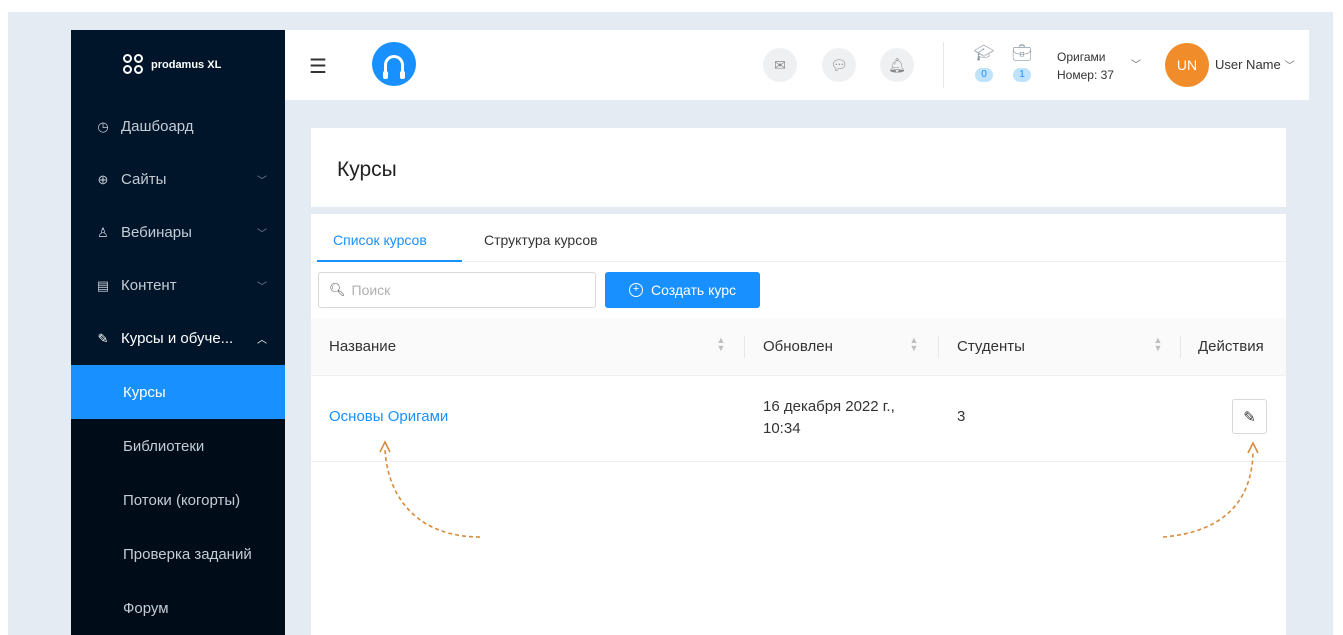 The image size is (1343, 635). Describe the element at coordinates (984, 63) in the screenshot. I see `students-counter: 🎓︎ 0` at that location.